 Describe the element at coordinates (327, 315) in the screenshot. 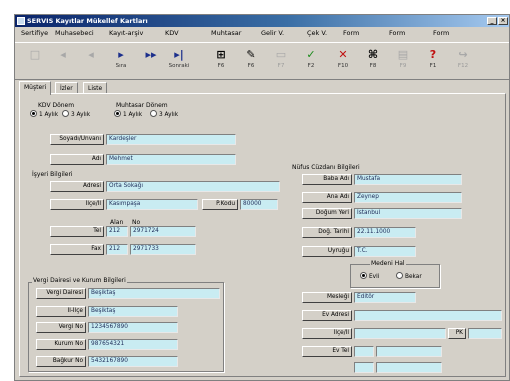

I see `home-address-button: Ev Adresi` at that location.